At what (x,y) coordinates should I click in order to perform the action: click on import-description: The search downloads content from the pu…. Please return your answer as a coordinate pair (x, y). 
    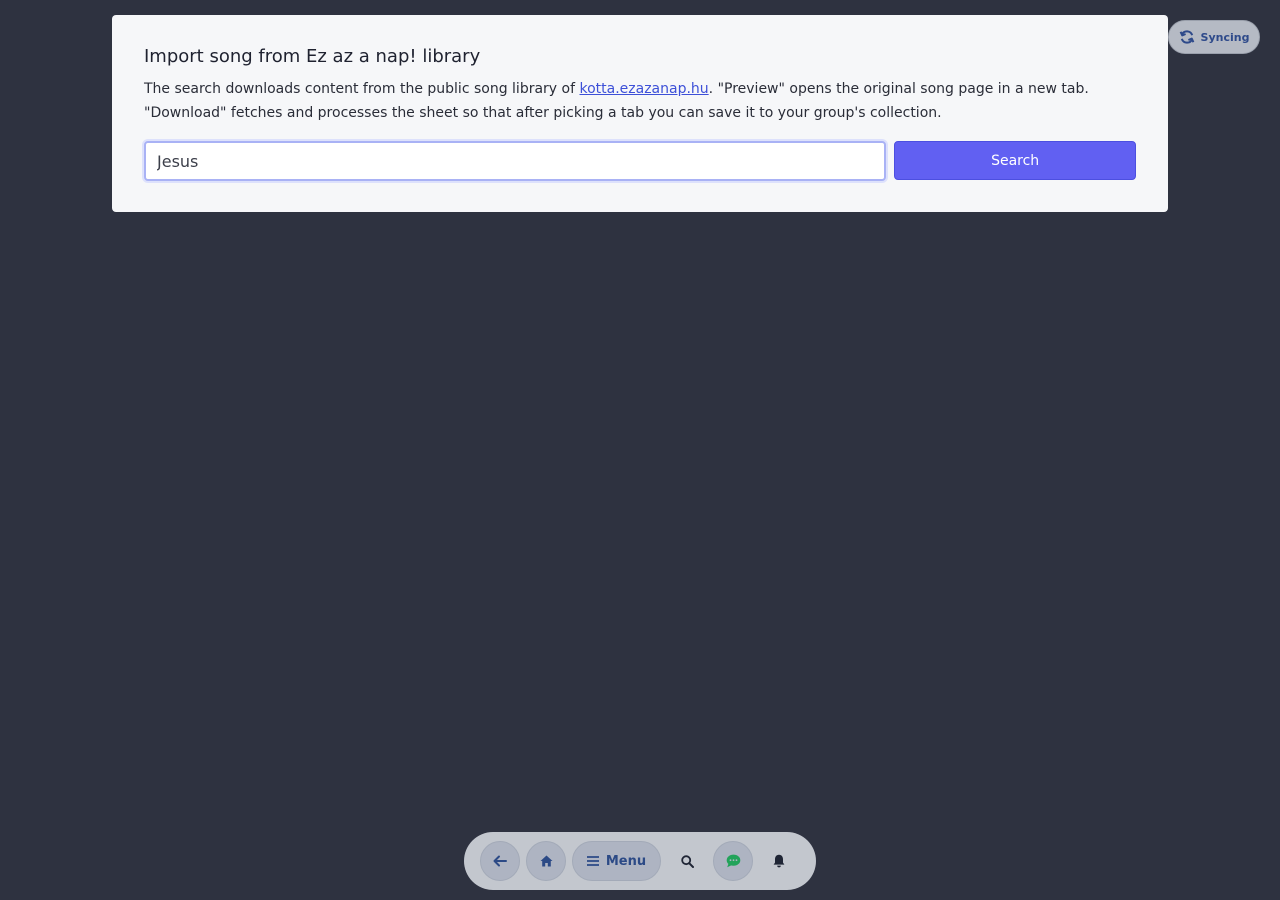
    Looking at the image, I should click on (639, 101).